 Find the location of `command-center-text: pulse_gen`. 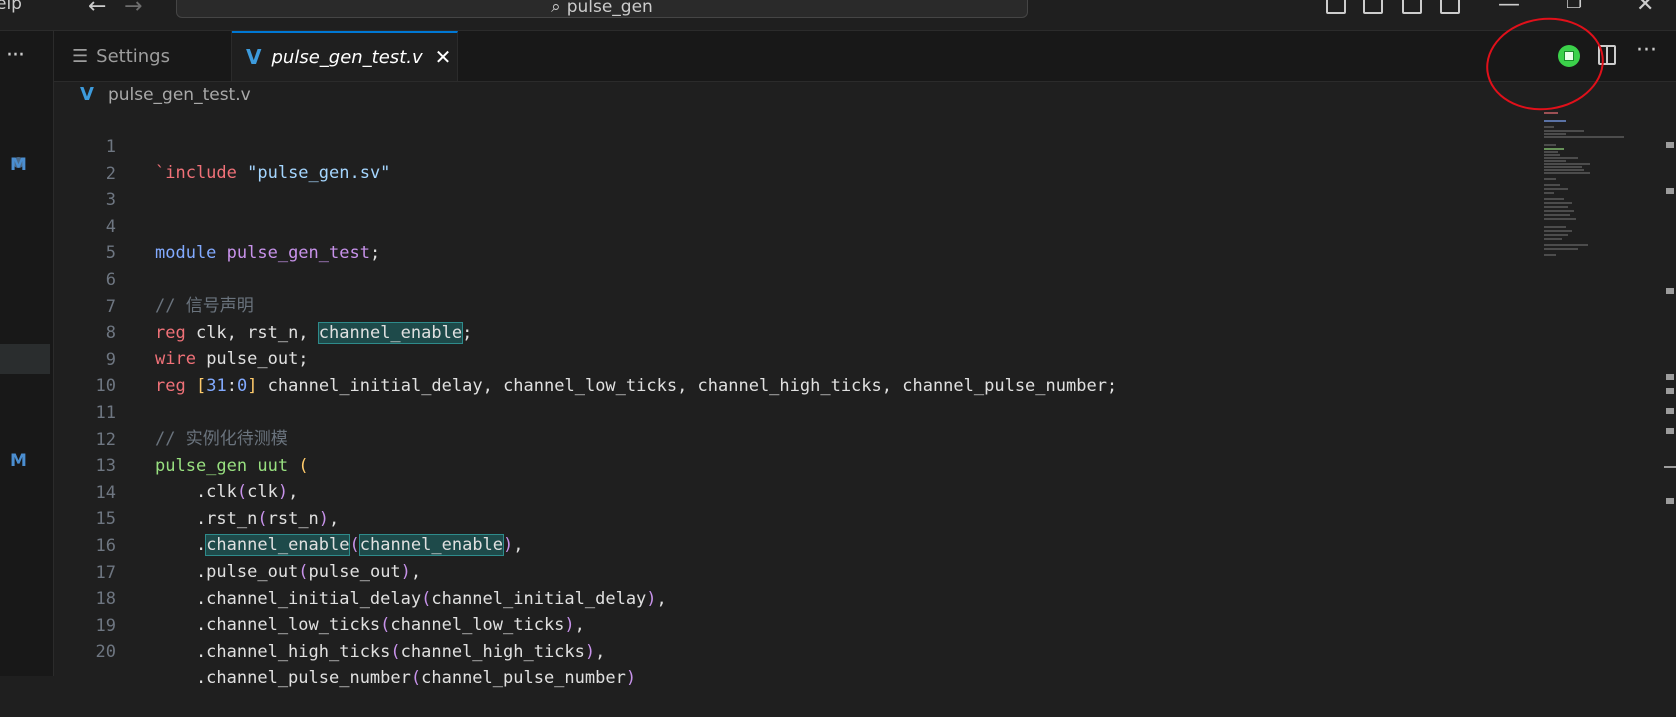

command-center-text: pulse_gen is located at coordinates (609, 8).